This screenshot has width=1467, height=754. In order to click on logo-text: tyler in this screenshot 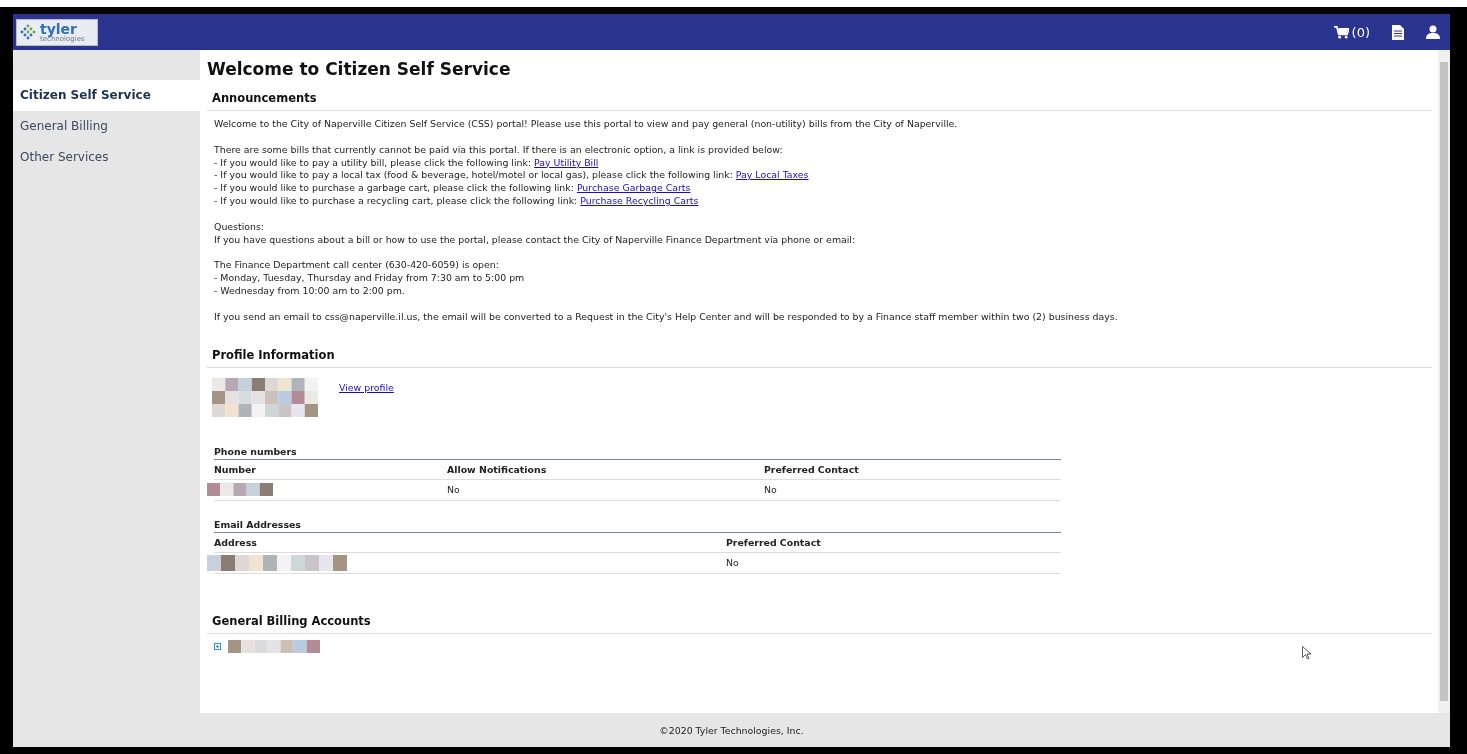, I will do `click(59, 28)`.